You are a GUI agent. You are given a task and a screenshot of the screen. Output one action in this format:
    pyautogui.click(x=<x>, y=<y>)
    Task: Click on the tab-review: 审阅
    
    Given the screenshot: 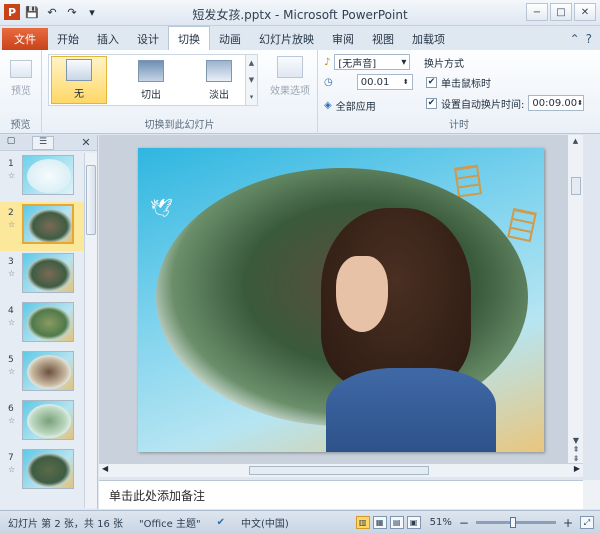 What is the action you would take?
    pyautogui.click(x=343, y=39)
    